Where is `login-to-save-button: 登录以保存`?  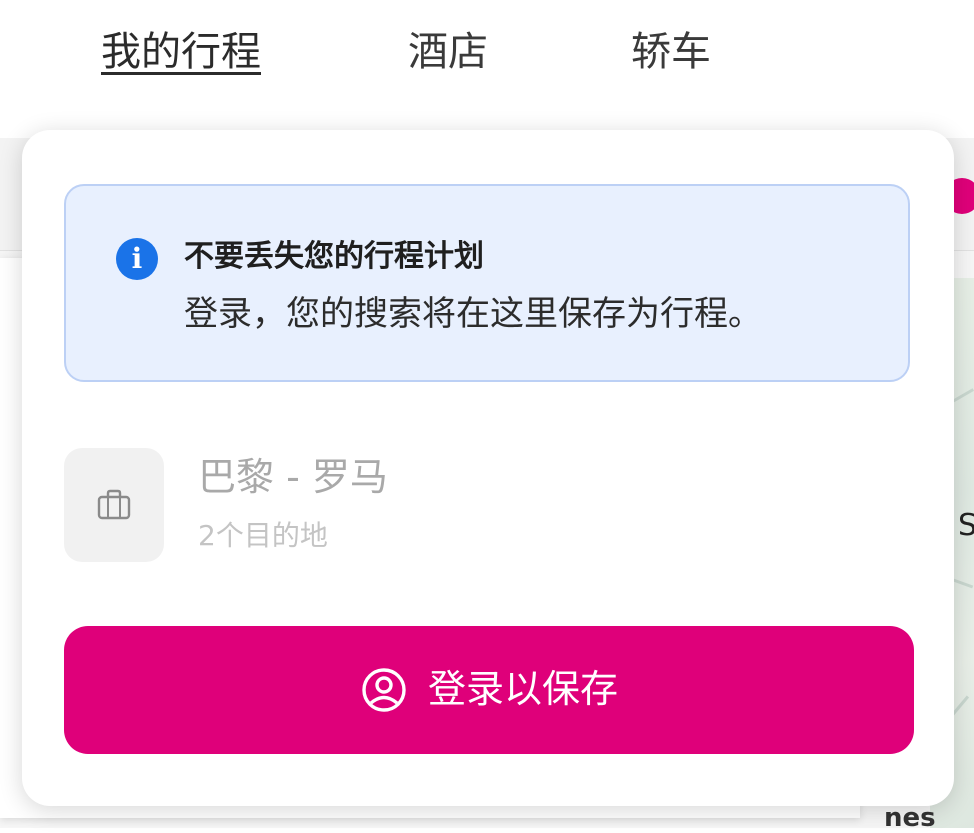
login-to-save-button: 登录以保存 is located at coordinates (489, 690).